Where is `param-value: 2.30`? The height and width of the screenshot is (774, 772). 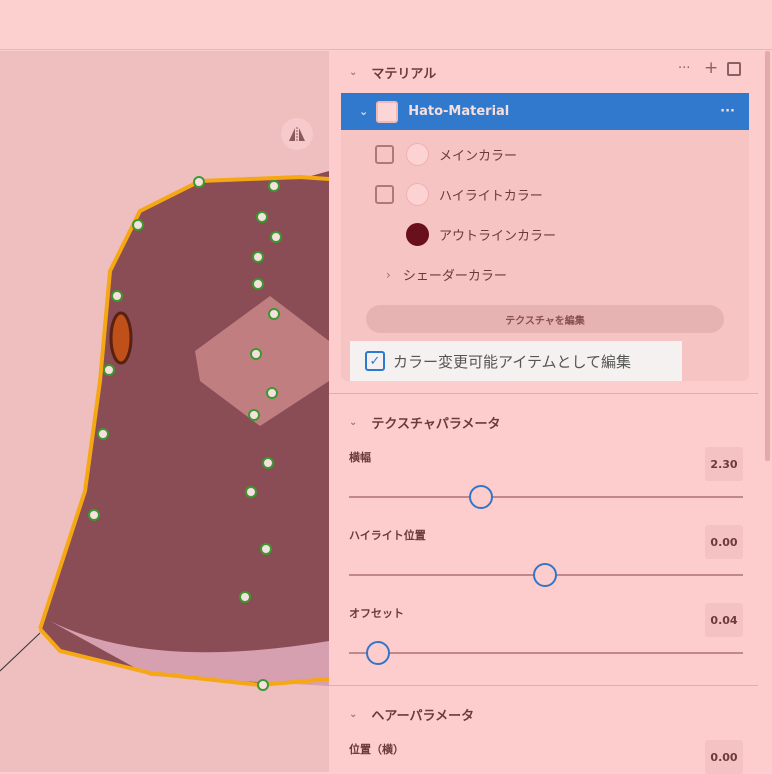 param-value: 2.30 is located at coordinates (724, 464).